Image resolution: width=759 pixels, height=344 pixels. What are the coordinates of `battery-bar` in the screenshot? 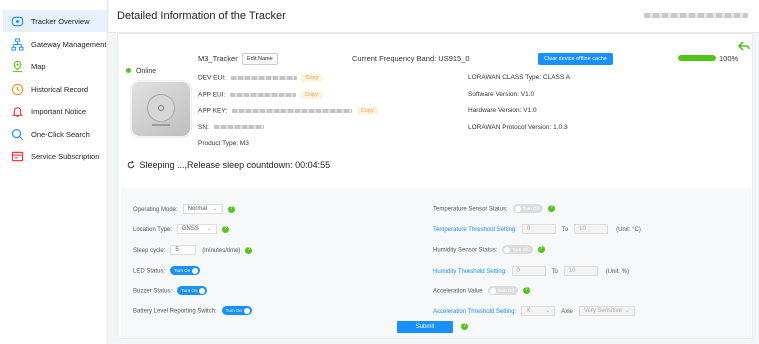 It's located at (697, 58).